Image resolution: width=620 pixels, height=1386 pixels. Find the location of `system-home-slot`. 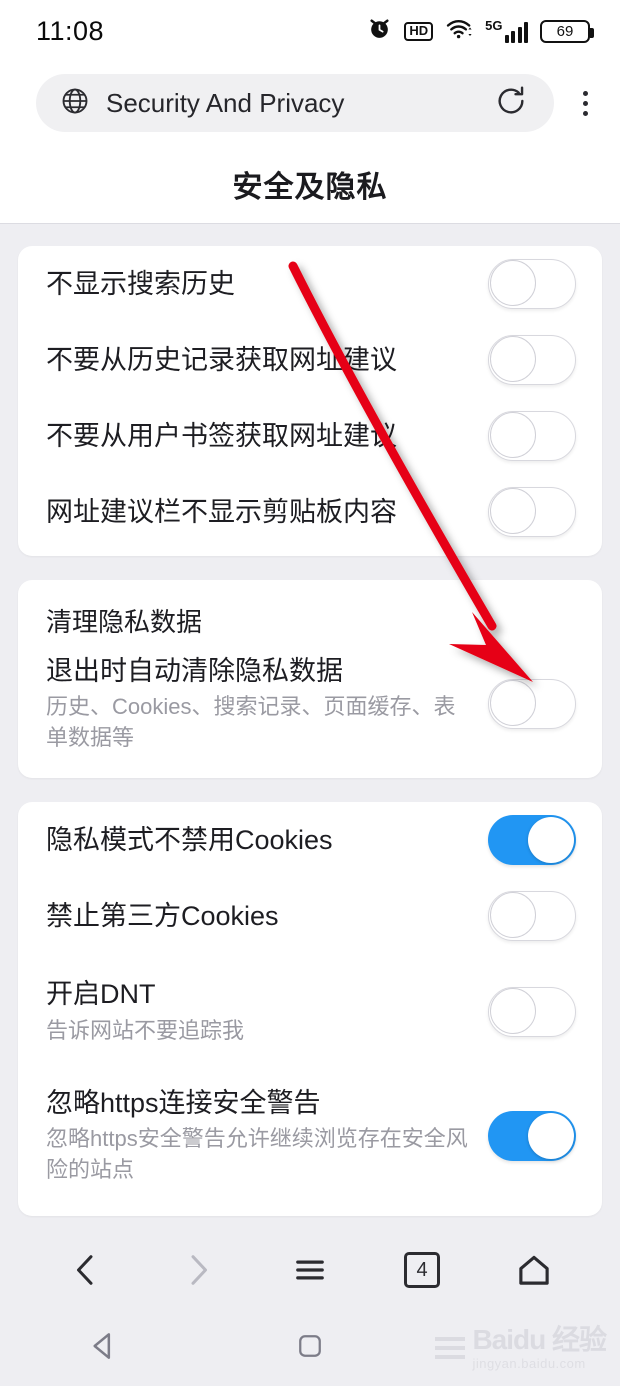

system-home-slot is located at coordinates (310, 1348).